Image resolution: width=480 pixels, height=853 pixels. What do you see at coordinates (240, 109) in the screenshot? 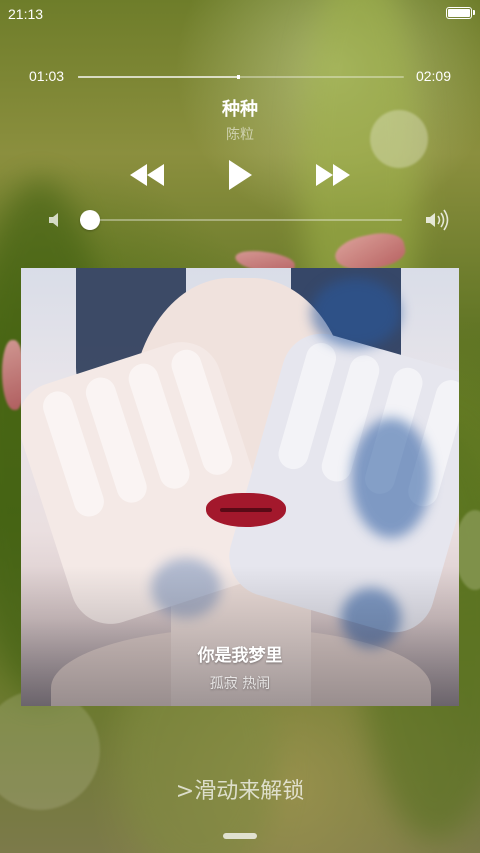
I see `song-title: 种种` at bounding box center [240, 109].